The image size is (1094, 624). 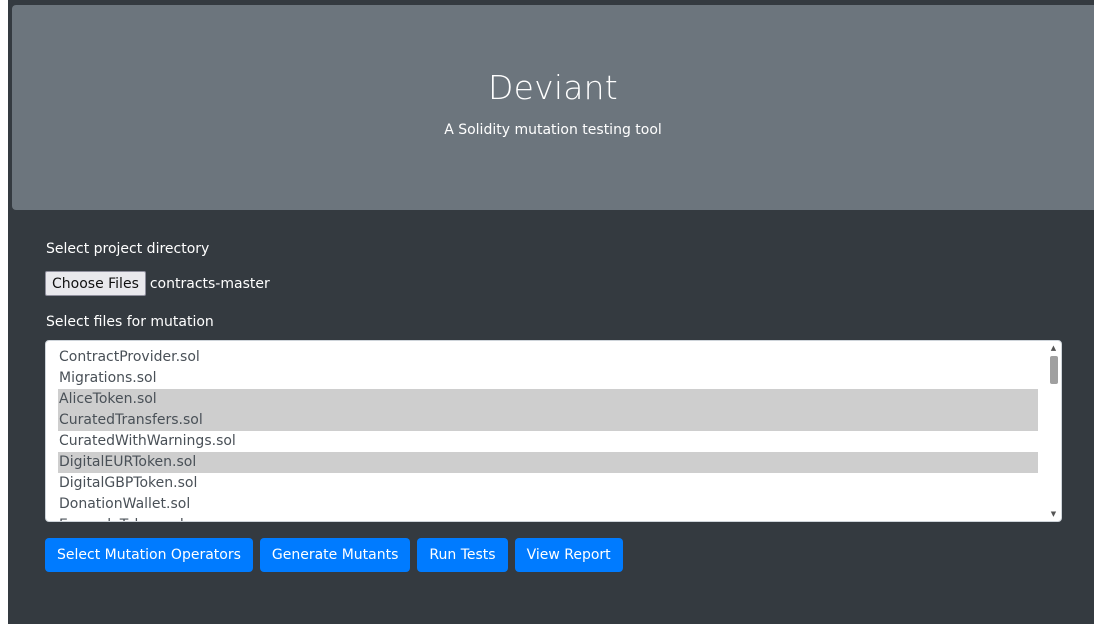 I want to click on file-option: DigitalEURToken.sol, so click(x=548, y=462).